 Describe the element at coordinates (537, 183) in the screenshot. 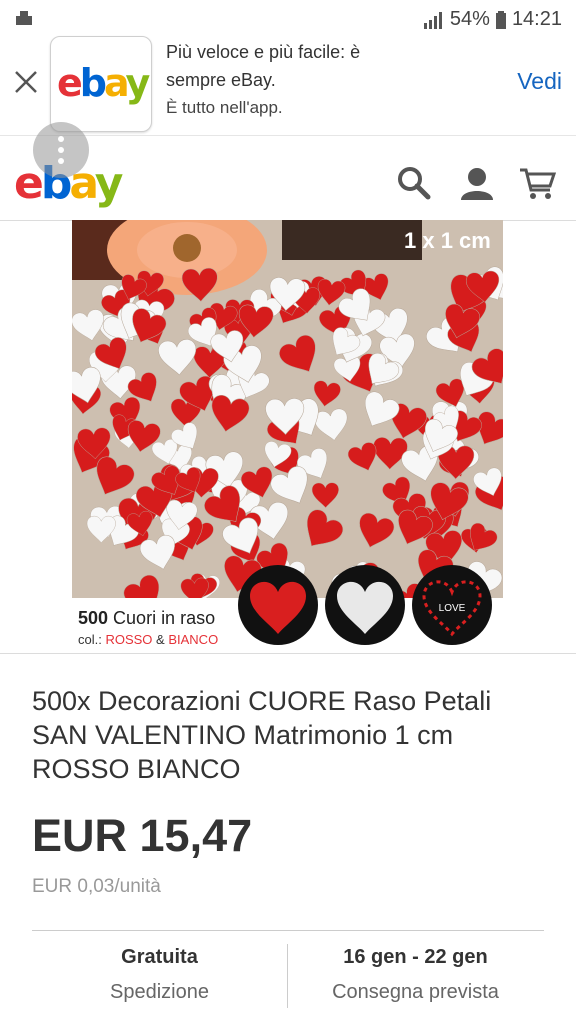

I see `cart-icon` at that location.